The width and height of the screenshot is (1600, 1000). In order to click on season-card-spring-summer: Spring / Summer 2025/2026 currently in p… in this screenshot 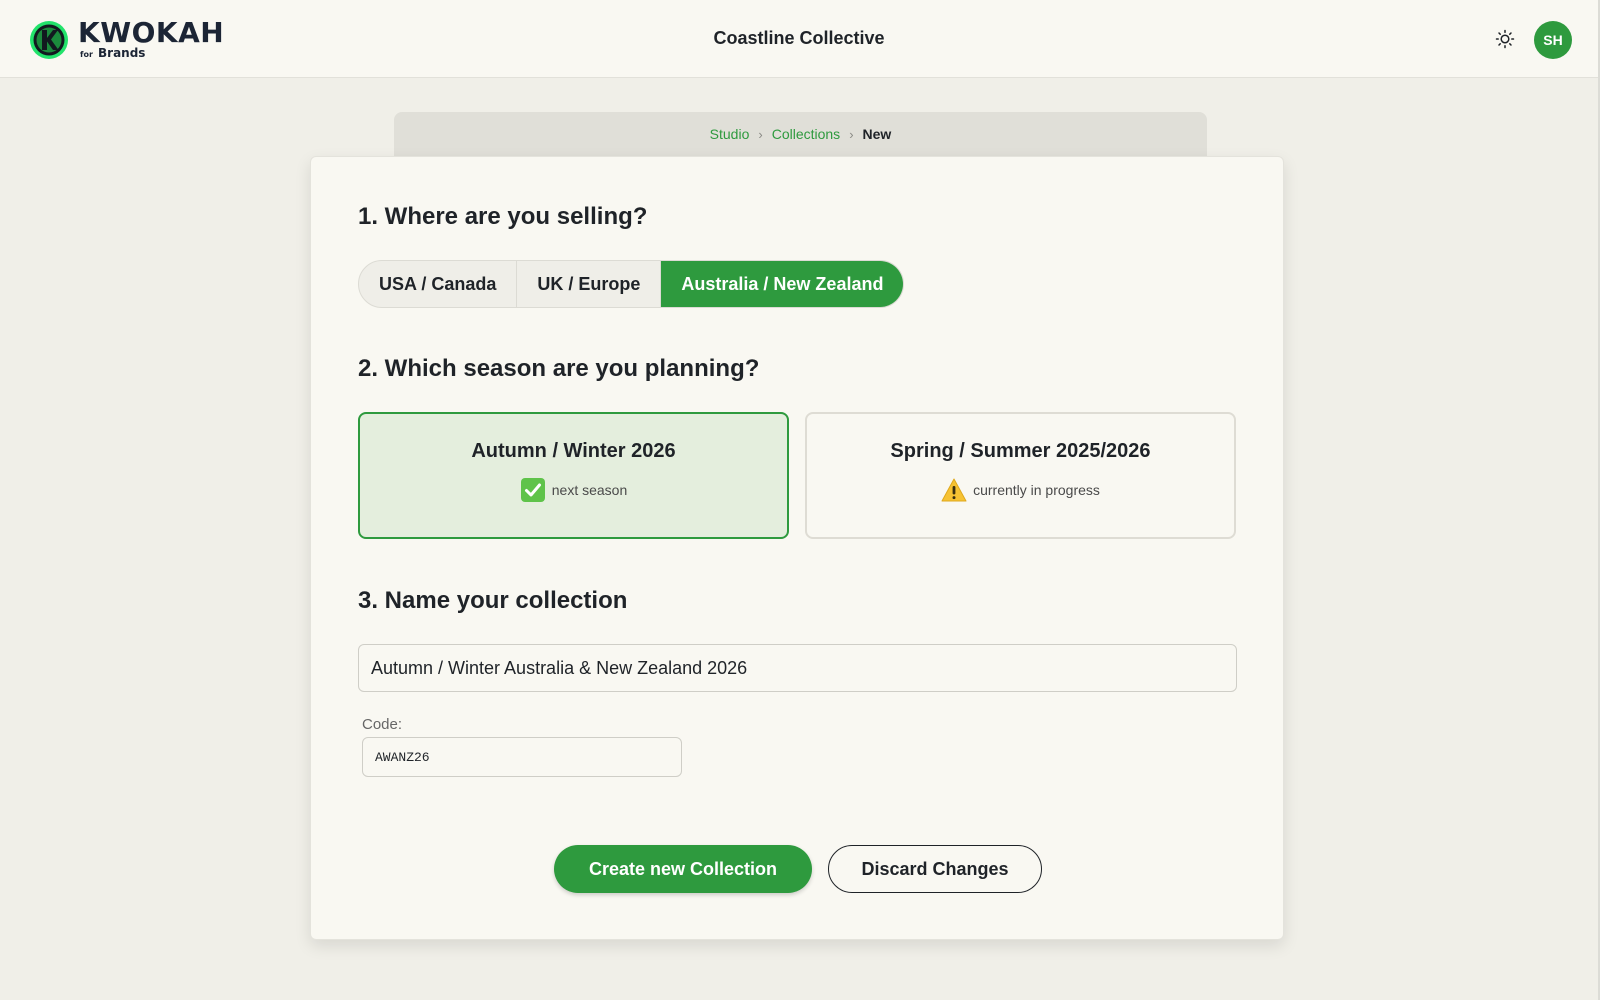, I will do `click(1020, 475)`.